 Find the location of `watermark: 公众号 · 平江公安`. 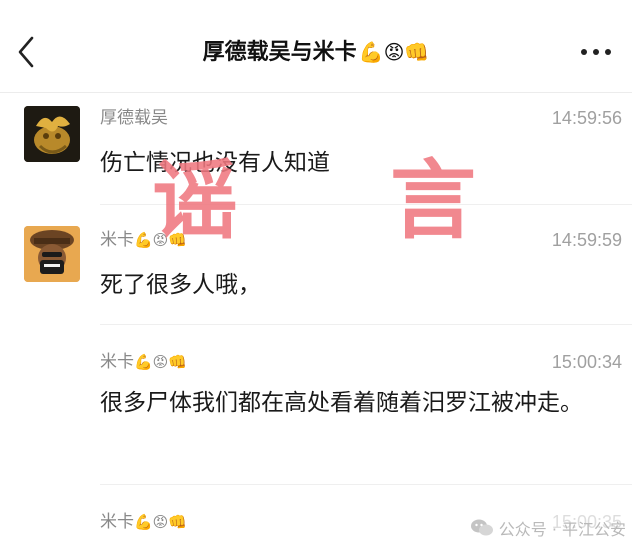

watermark: 公众号 · 平江公安 is located at coordinates (548, 528).